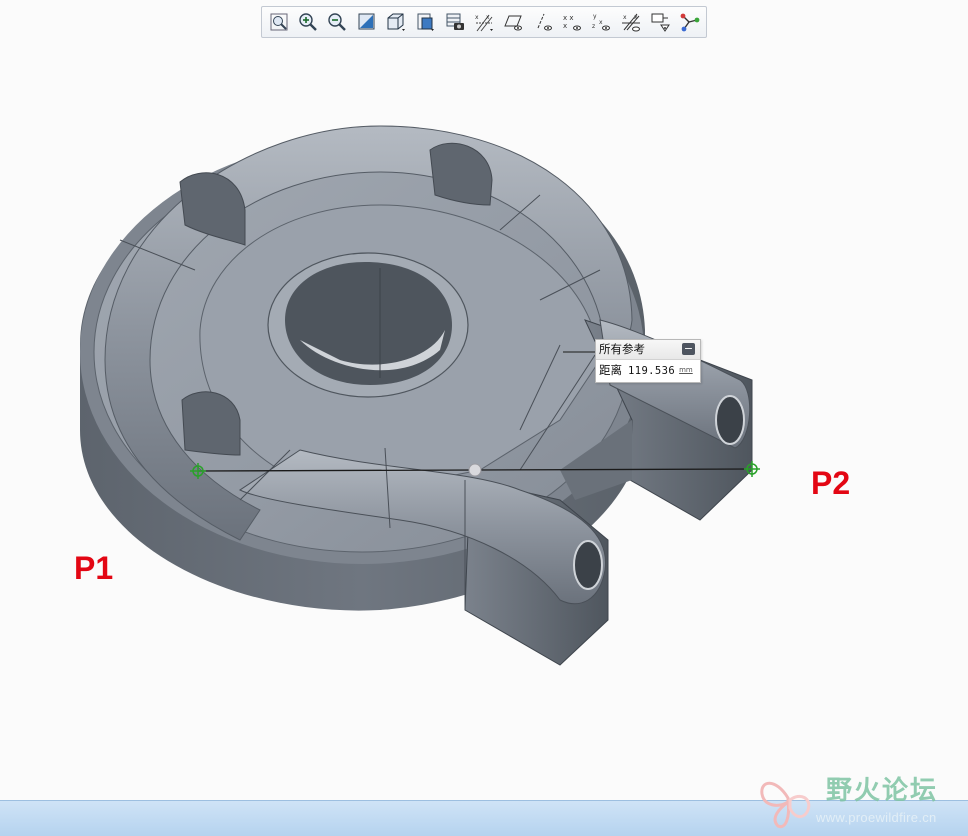 This screenshot has height=836, width=968. What do you see at coordinates (648, 350) in the screenshot?
I see `popup-header: 所有参考 −` at bounding box center [648, 350].